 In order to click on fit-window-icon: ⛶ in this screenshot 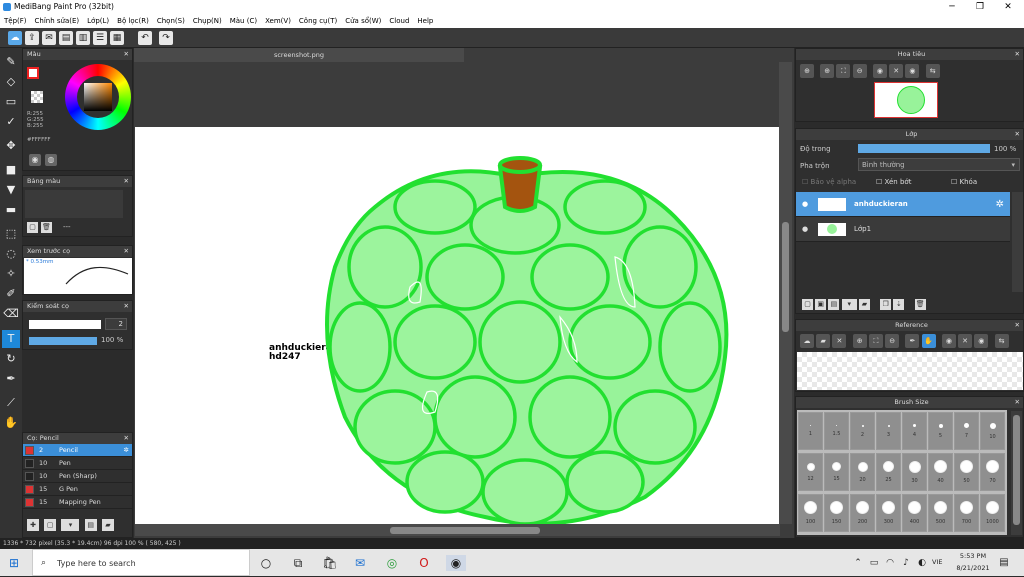, I will do `click(875, 341)`.